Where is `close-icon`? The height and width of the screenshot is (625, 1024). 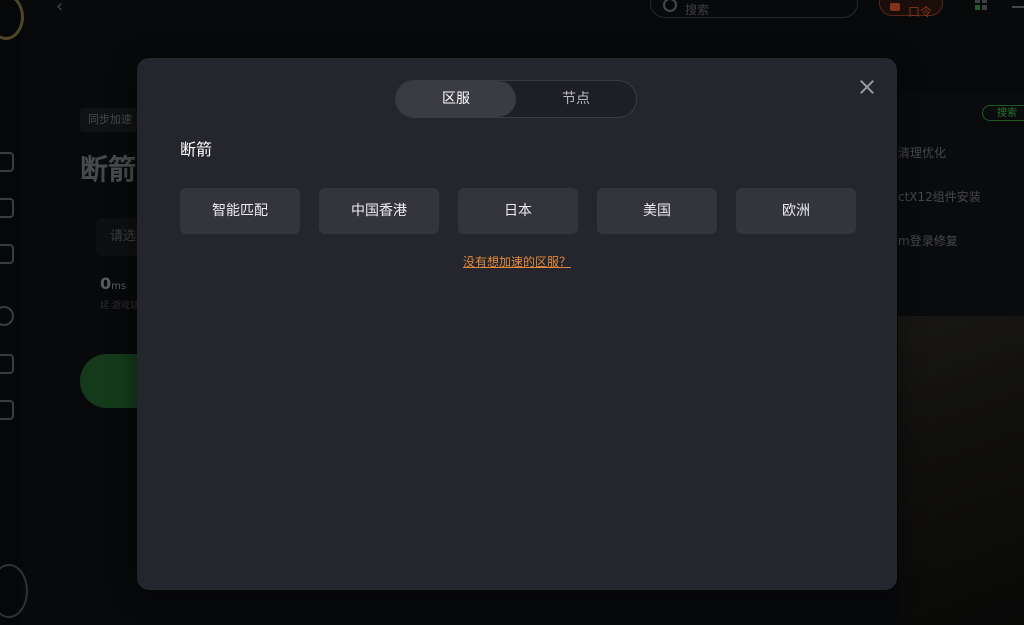
close-icon is located at coordinates (867, 87).